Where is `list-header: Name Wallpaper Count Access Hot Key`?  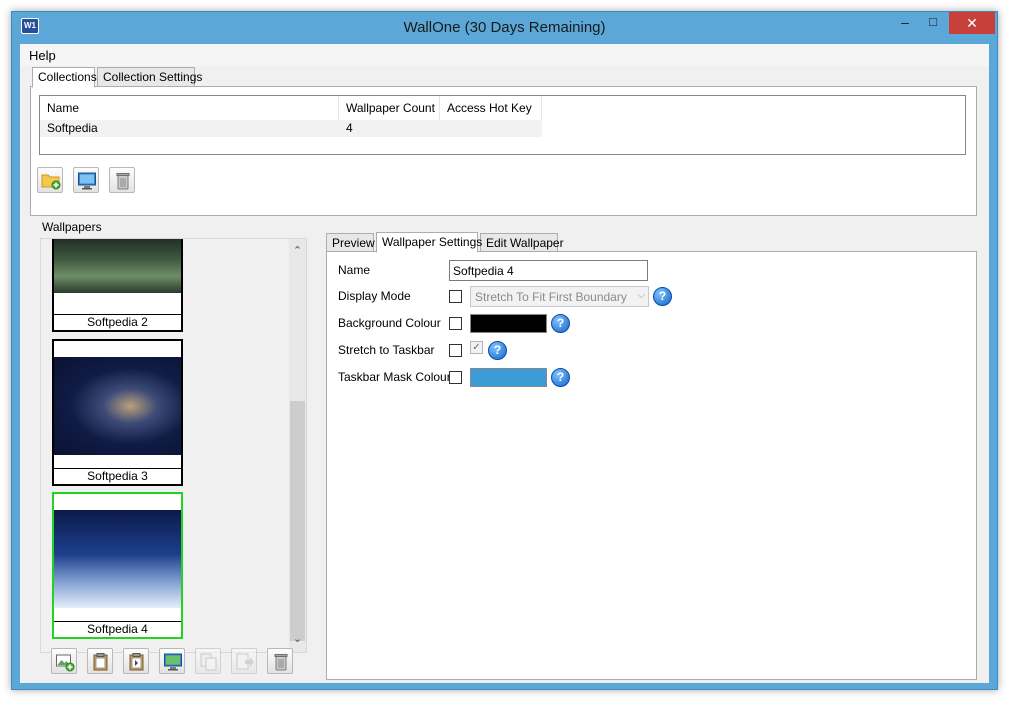 list-header: Name Wallpaper Count Access Hot Key is located at coordinates (502, 108).